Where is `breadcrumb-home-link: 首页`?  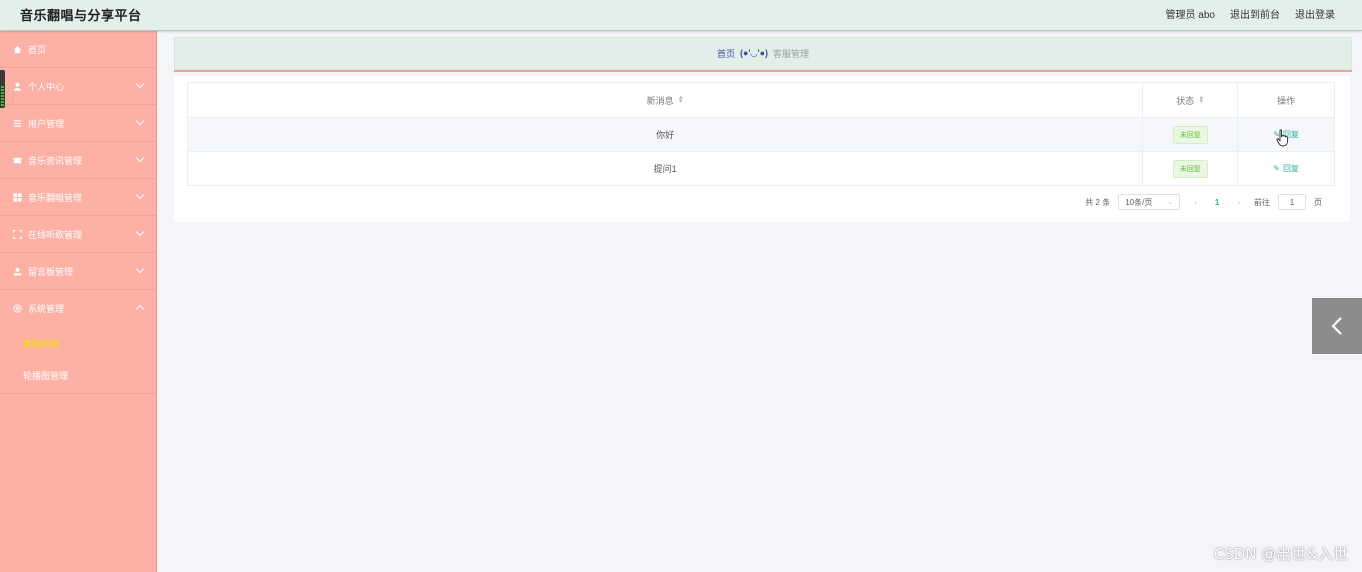 breadcrumb-home-link: 首页 is located at coordinates (726, 53).